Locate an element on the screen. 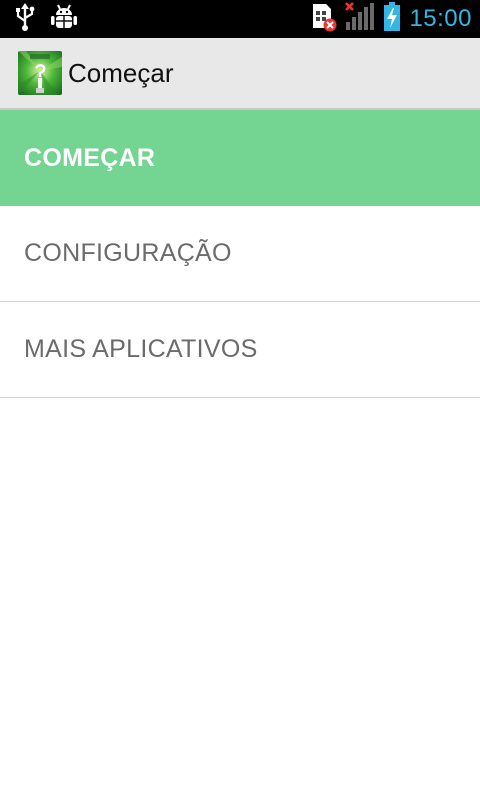  android-debug-icon is located at coordinates (64, 19).